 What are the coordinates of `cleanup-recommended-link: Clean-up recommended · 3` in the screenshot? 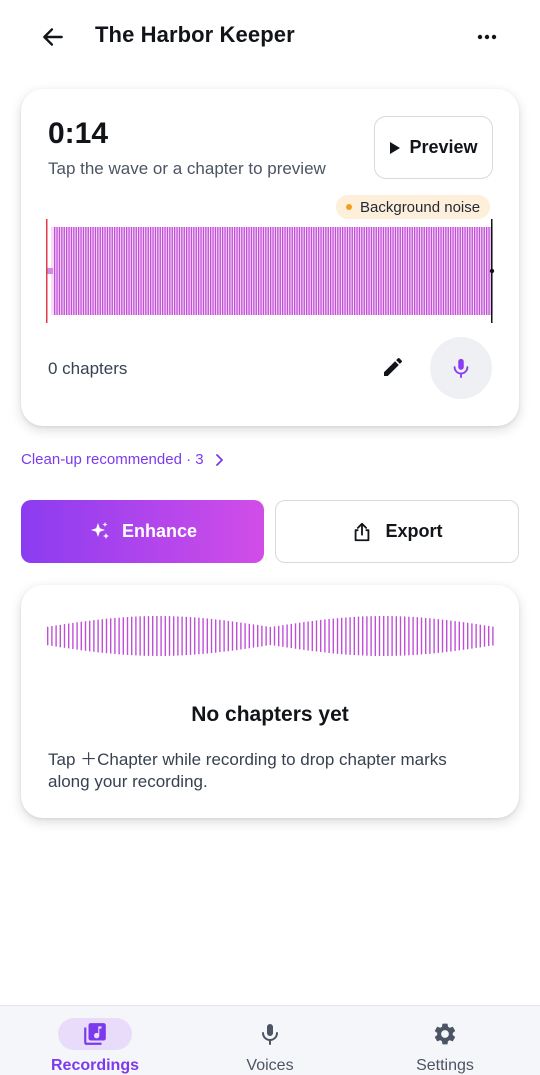 It's located at (122, 459).